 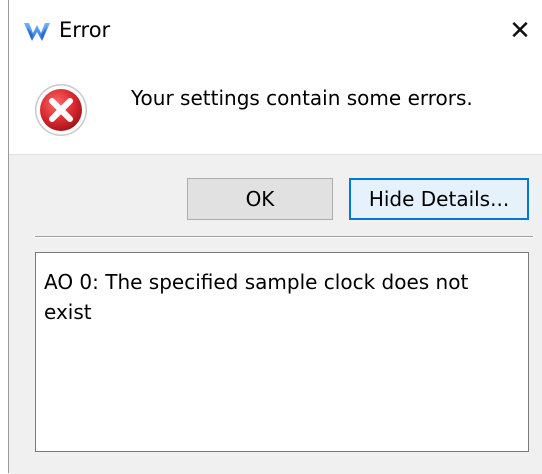 What do you see at coordinates (37, 32) in the screenshot?
I see `app-logo-icon` at bounding box center [37, 32].